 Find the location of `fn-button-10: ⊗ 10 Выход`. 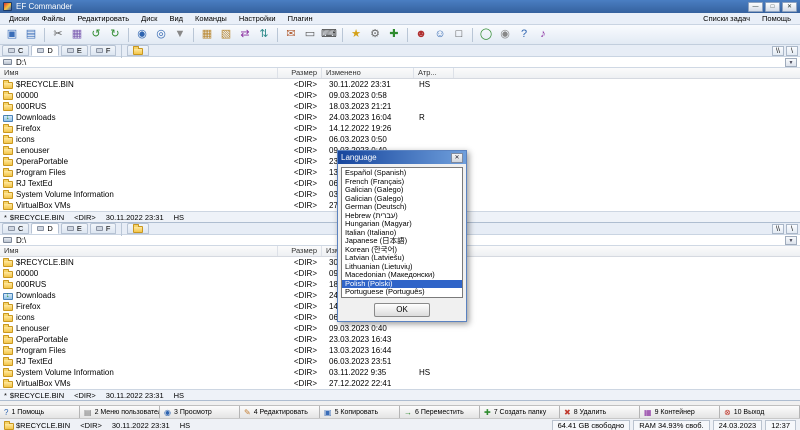

fn-button-10: ⊗ 10 Выход is located at coordinates (760, 412).